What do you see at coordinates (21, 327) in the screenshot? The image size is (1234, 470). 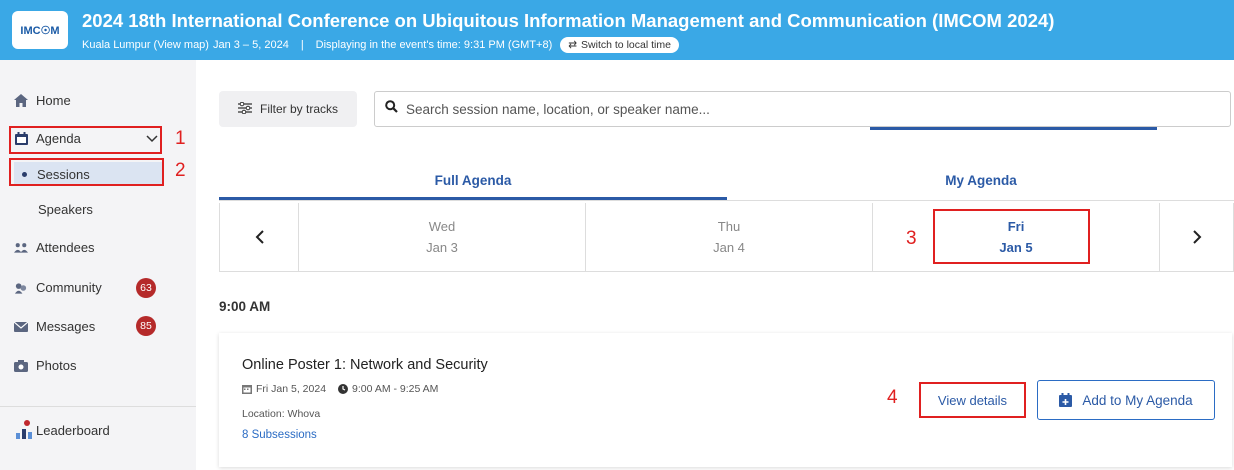 I see `envelope-icon` at bounding box center [21, 327].